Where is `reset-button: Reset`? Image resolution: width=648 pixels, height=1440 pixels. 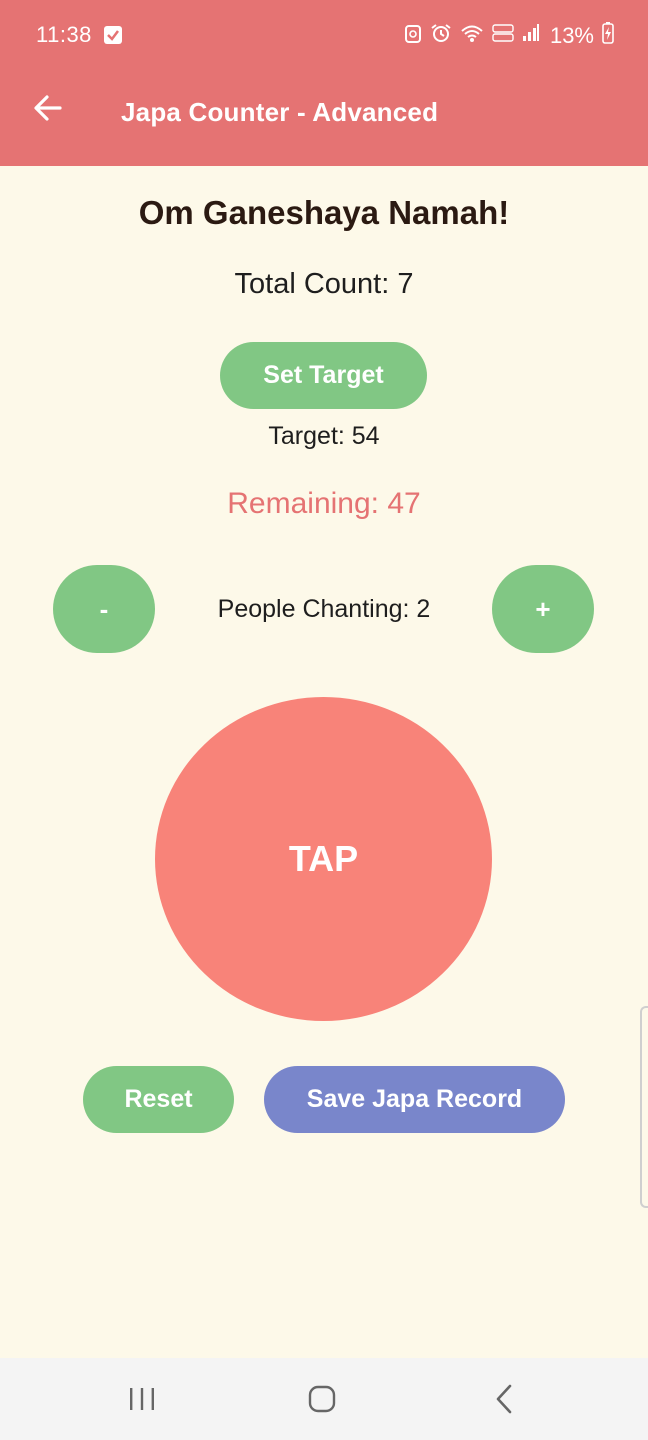 reset-button: Reset is located at coordinates (158, 1099).